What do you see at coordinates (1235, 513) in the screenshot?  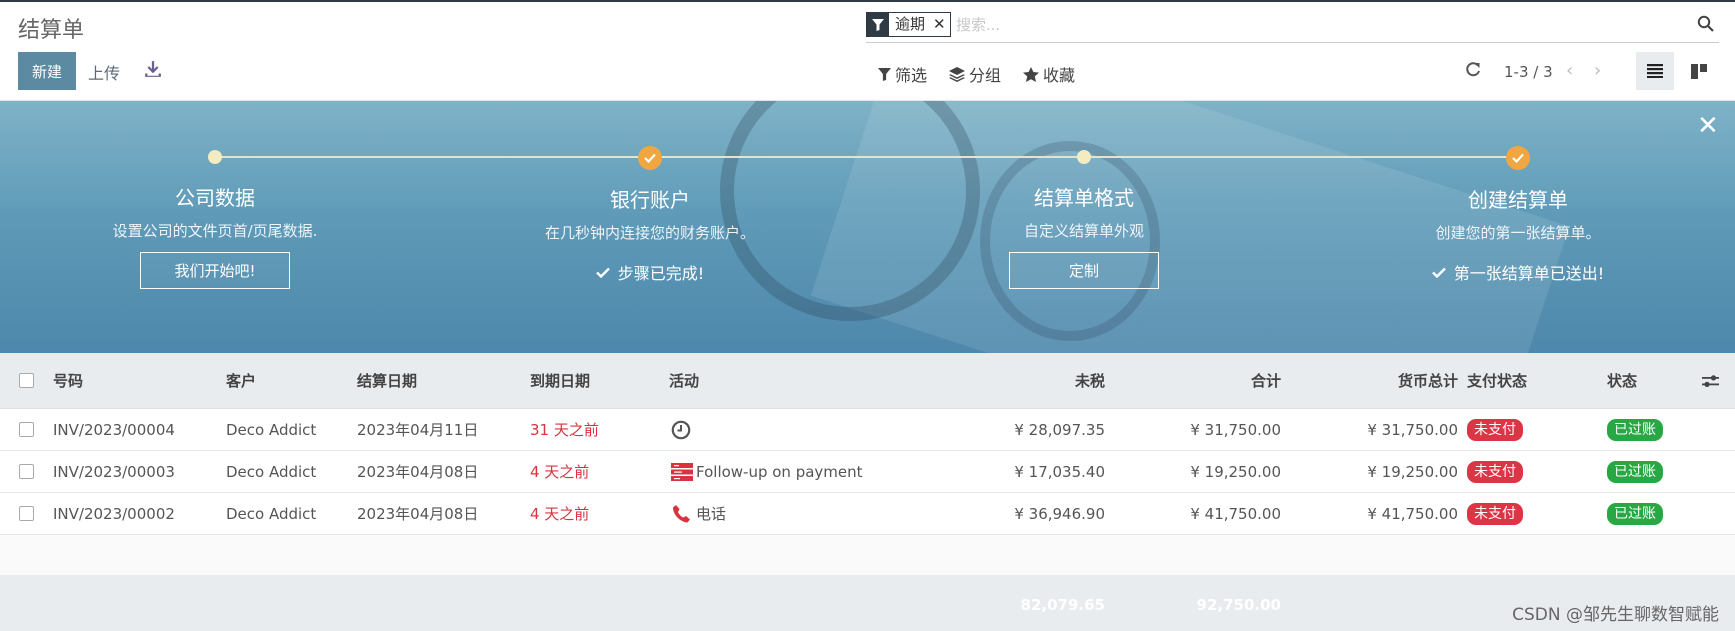 I see `cell-total: ¥ 41,750.00` at bounding box center [1235, 513].